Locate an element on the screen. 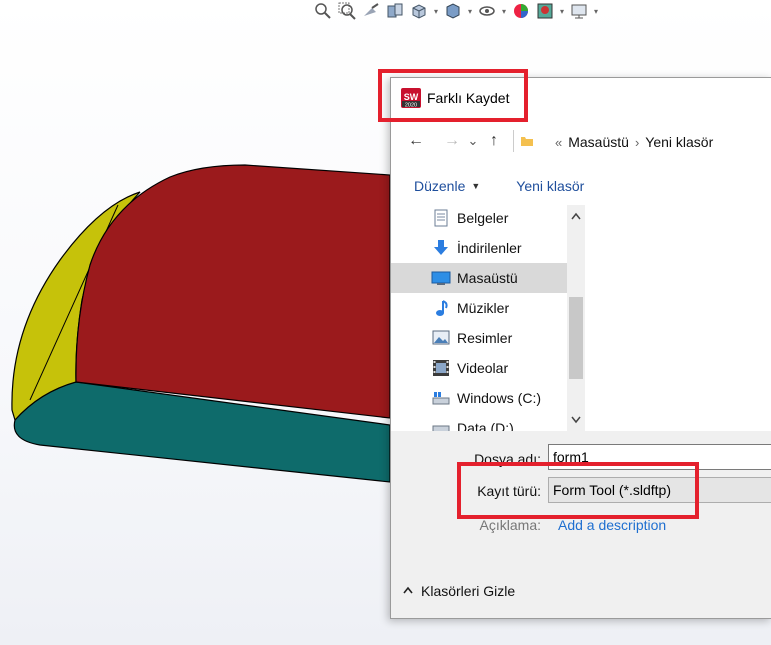 Image resolution: width=771 pixels, height=645 pixels. breadcrumb-segment-desktop: Masaüstü is located at coordinates (598, 142).